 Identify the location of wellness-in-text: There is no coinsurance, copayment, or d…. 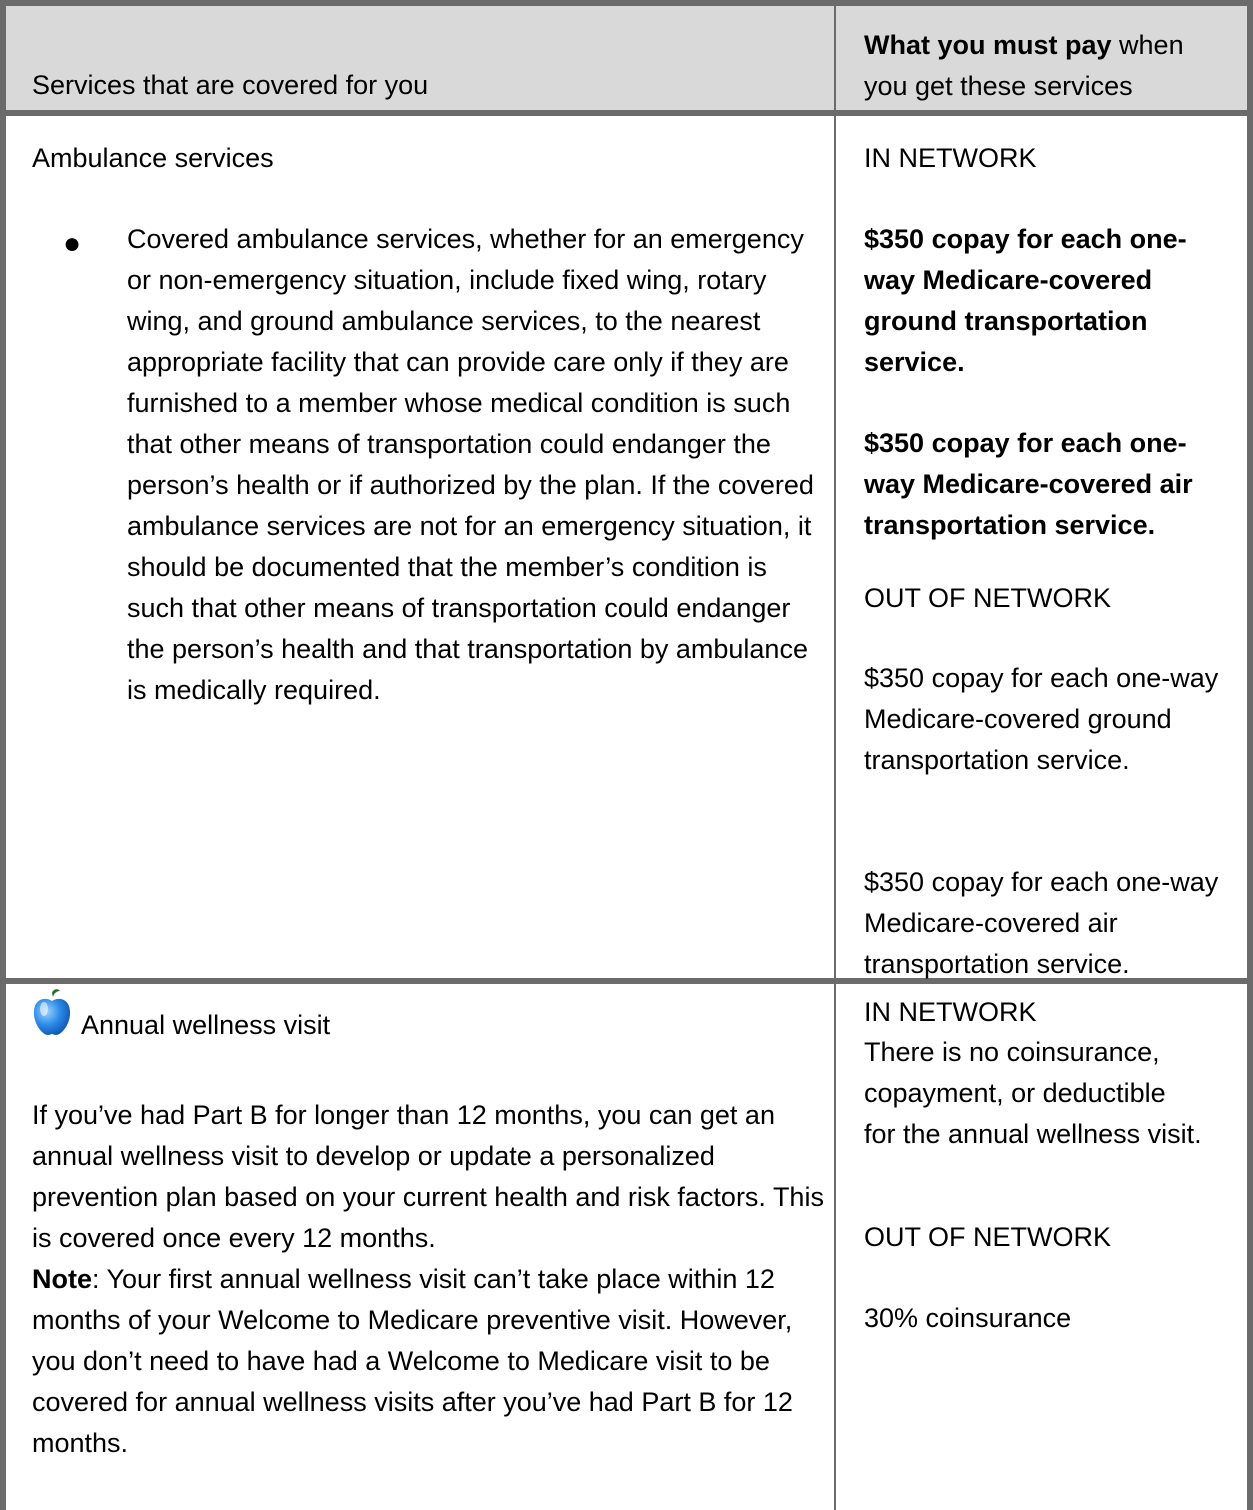
(1033, 1093).